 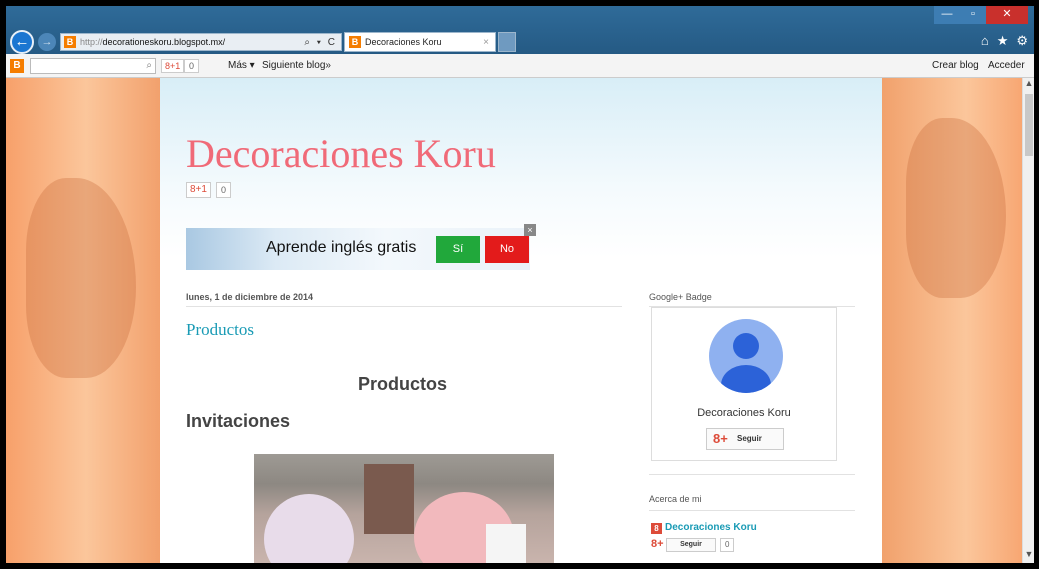 What do you see at coordinates (947, 15) in the screenshot?
I see `minimize-button: —` at bounding box center [947, 15].